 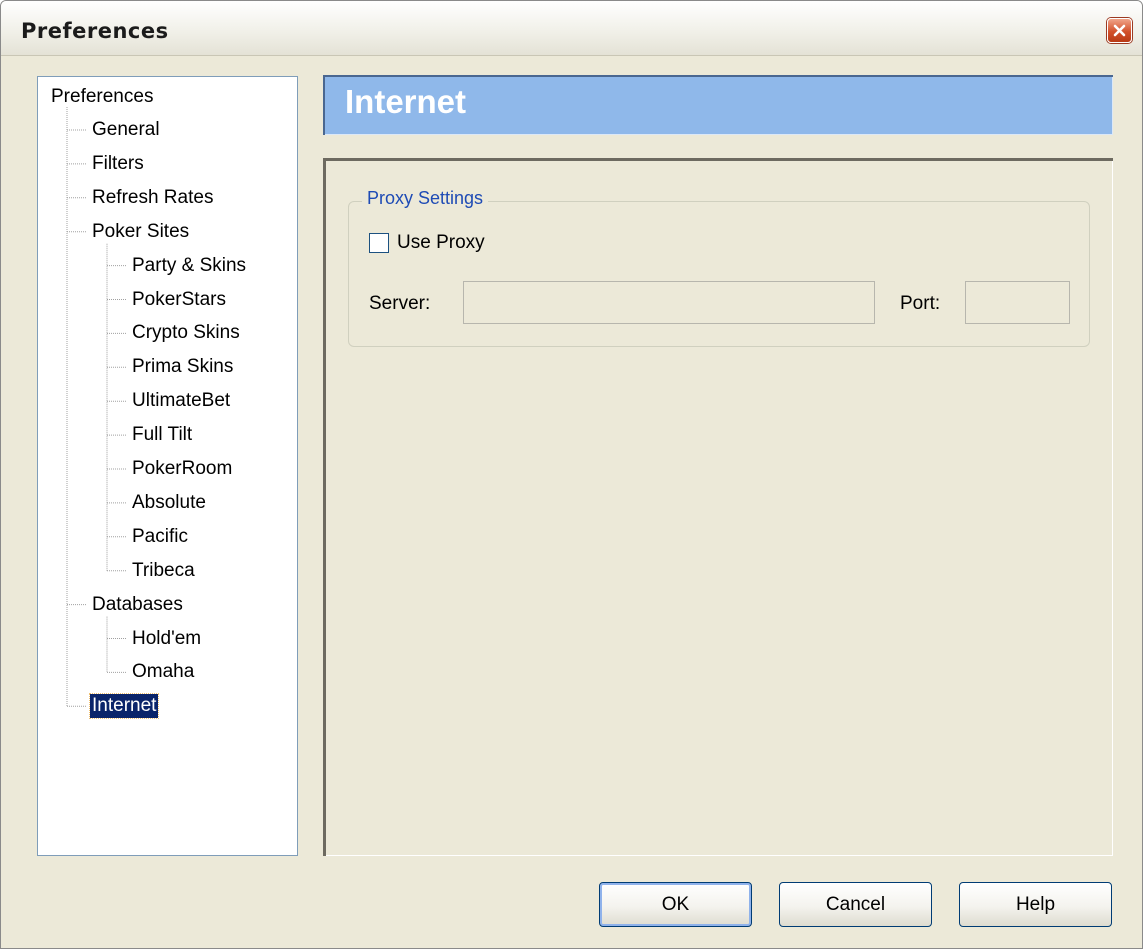 What do you see at coordinates (137, 605) in the screenshot?
I see `tree-item: Databases` at bounding box center [137, 605].